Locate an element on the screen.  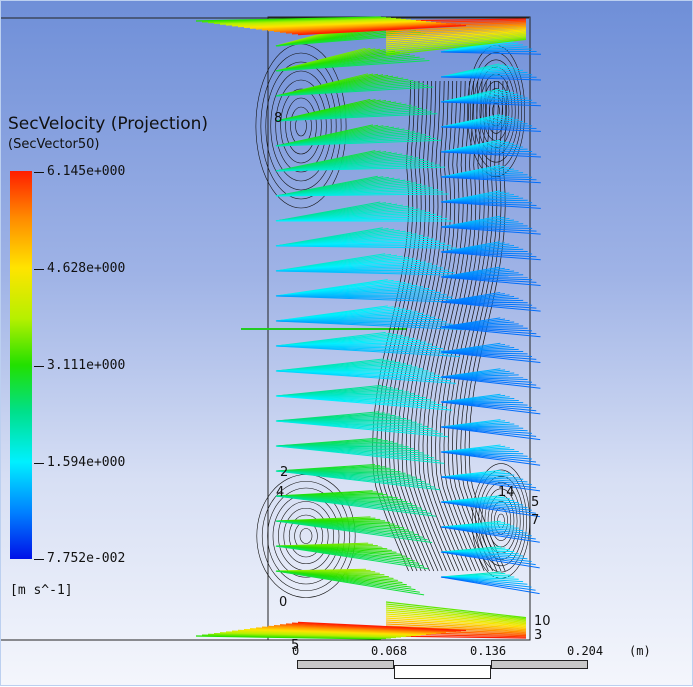
legend-tick-label: 6.145e+000 is located at coordinates (86, 171).